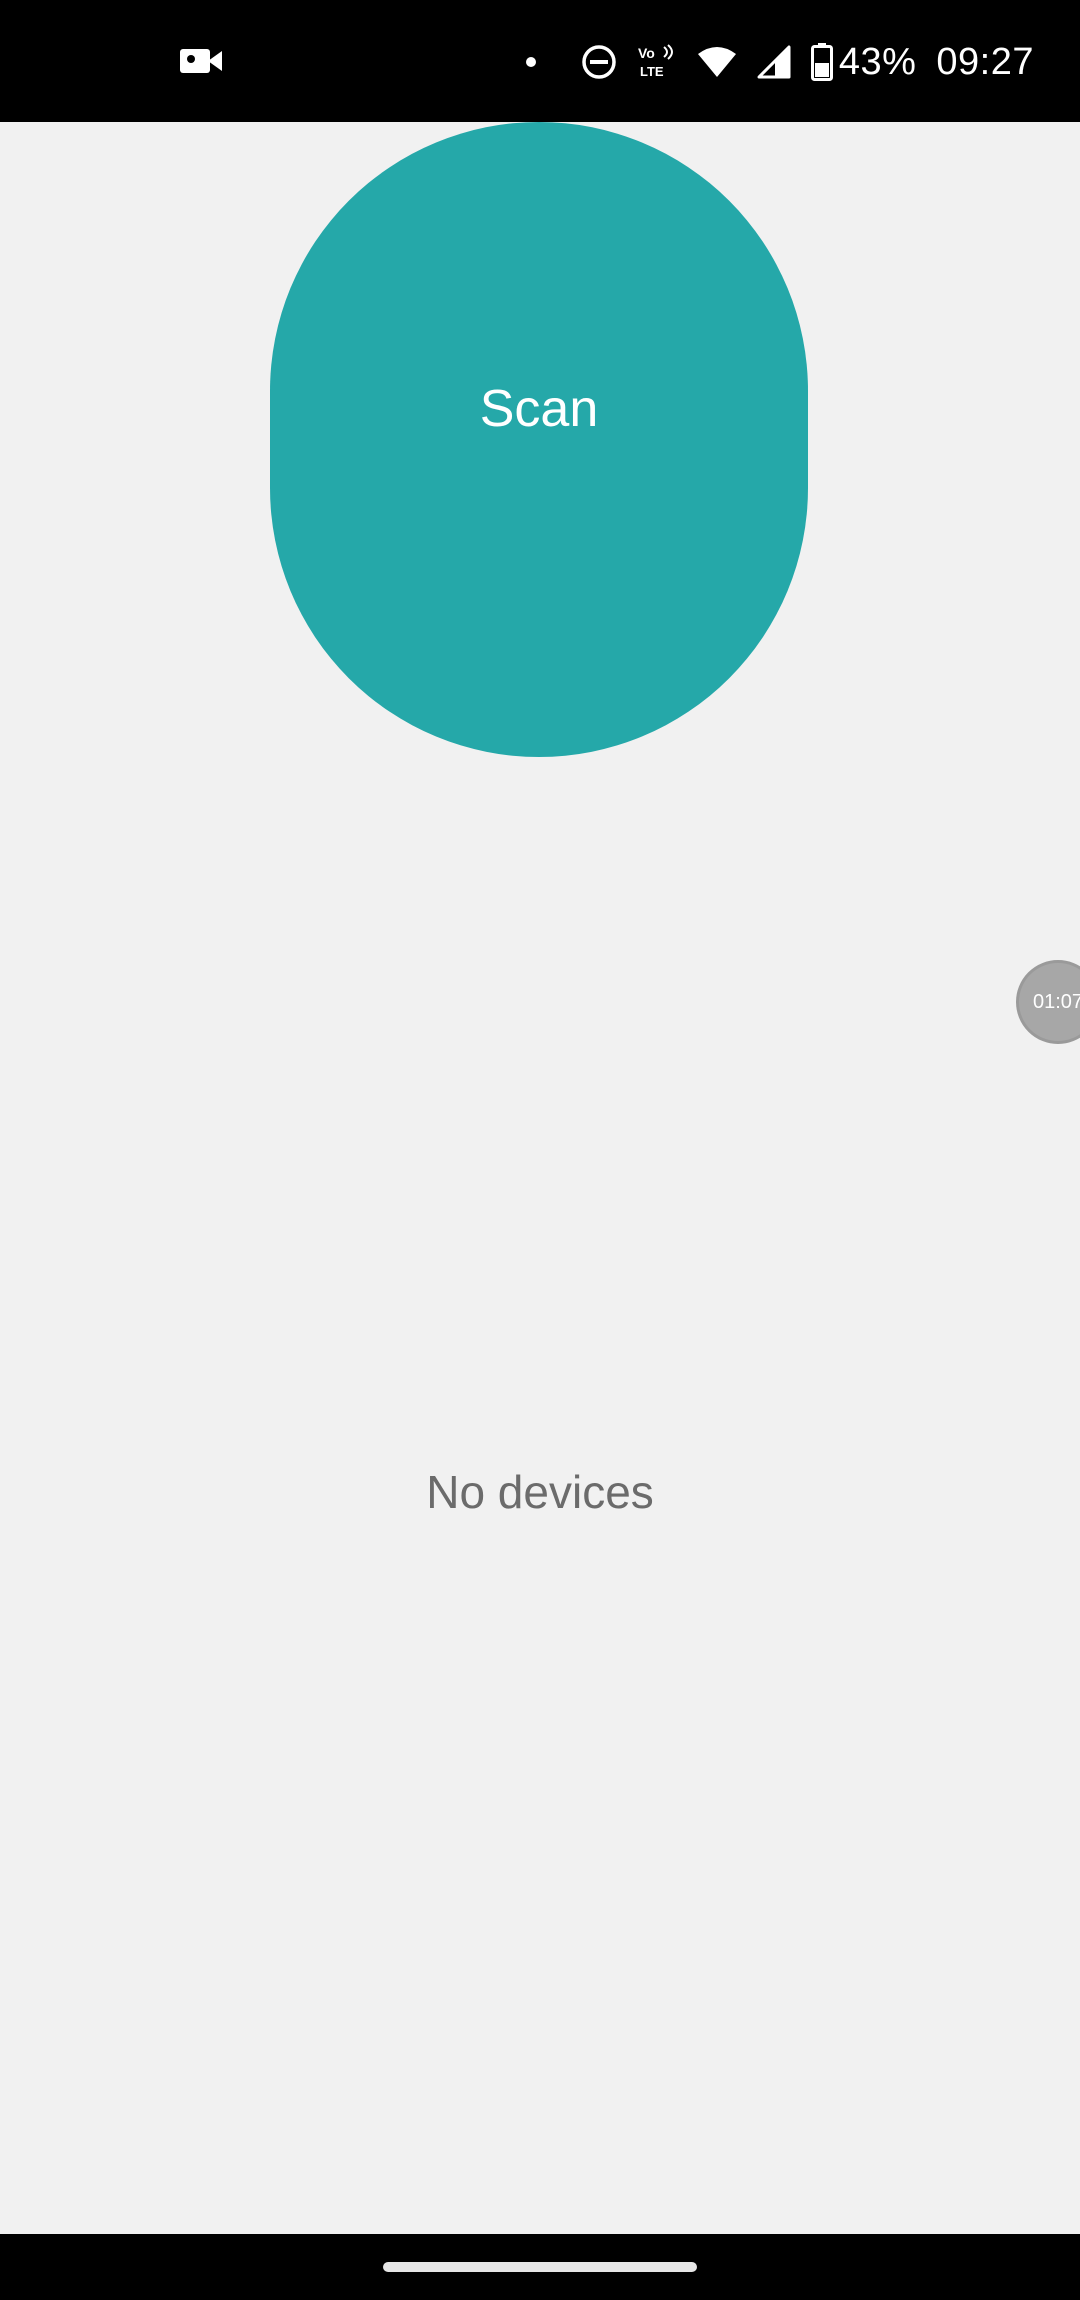 The width and height of the screenshot is (1080, 2300). What do you see at coordinates (652, 71) in the screenshot?
I see `svg-text: LTE` at bounding box center [652, 71].